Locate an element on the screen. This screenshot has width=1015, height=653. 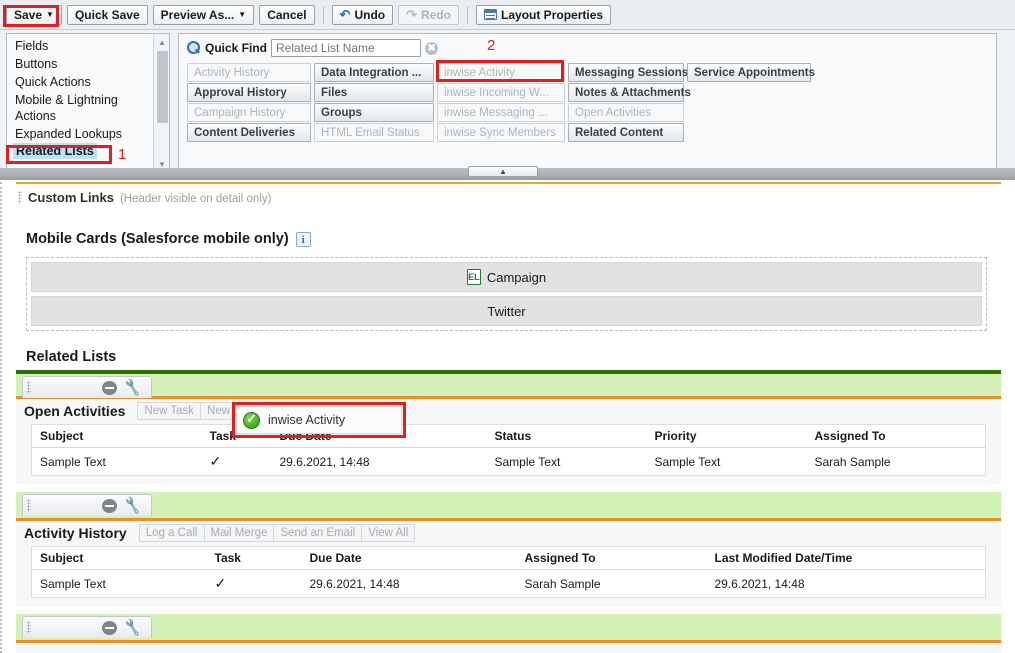
cell-assigned-to: Sarah Sample is located at coordinates (611, 583).